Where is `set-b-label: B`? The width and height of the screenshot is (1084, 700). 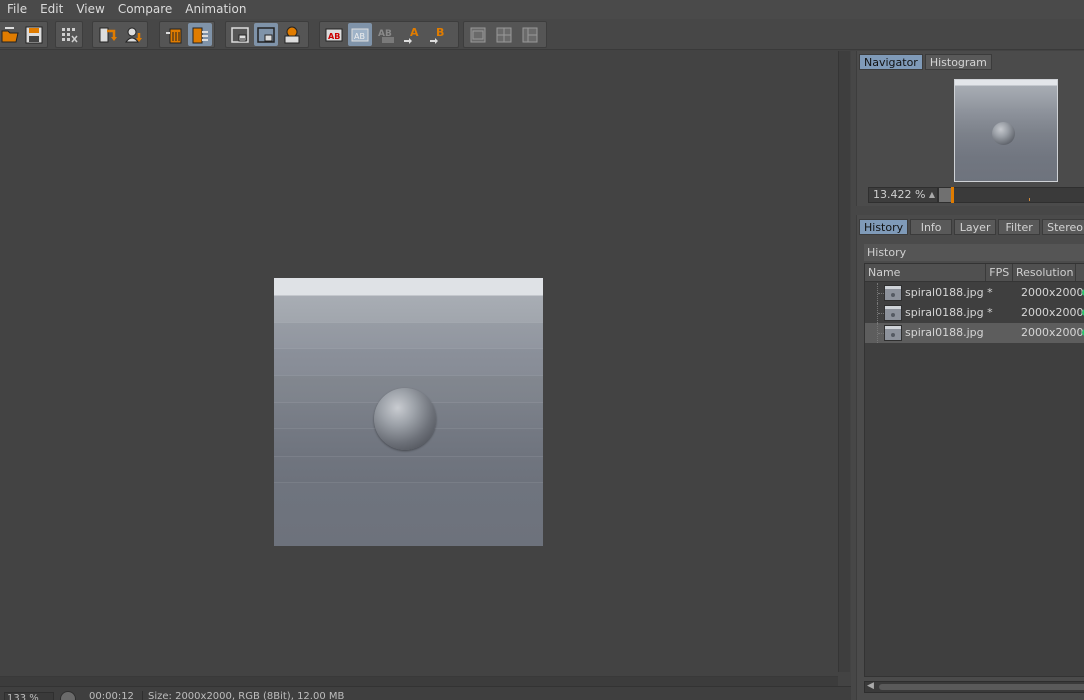
set-b-label: B is located at coordinates (440, 32).